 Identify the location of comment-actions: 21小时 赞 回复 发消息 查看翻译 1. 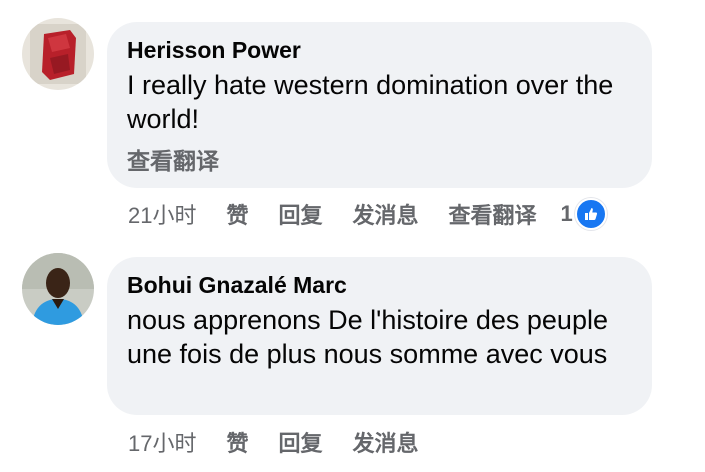
(367, 214).